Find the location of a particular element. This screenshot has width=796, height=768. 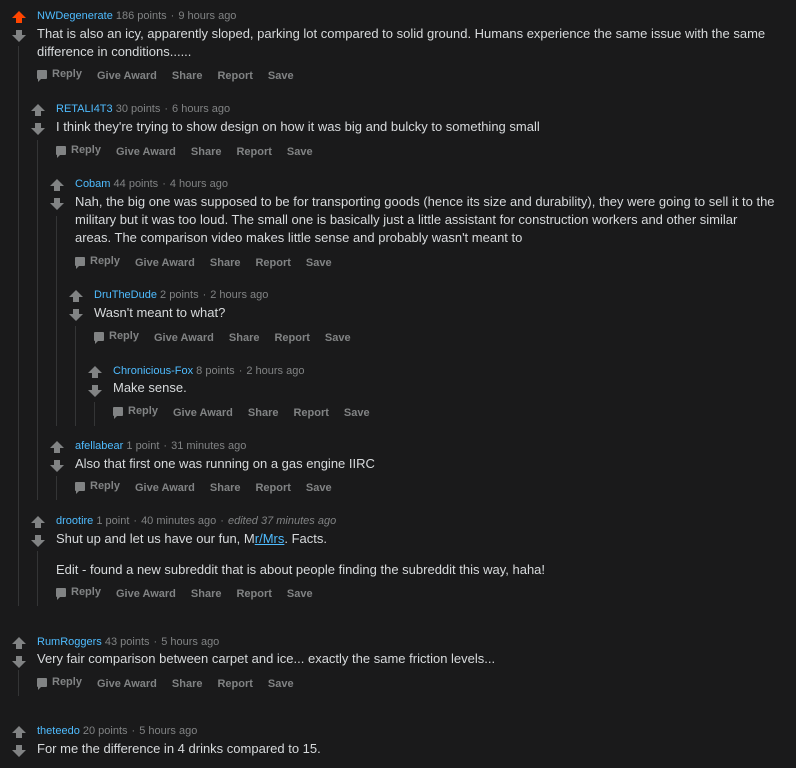

username-link: theteedo is located at coordinates (58, 731).